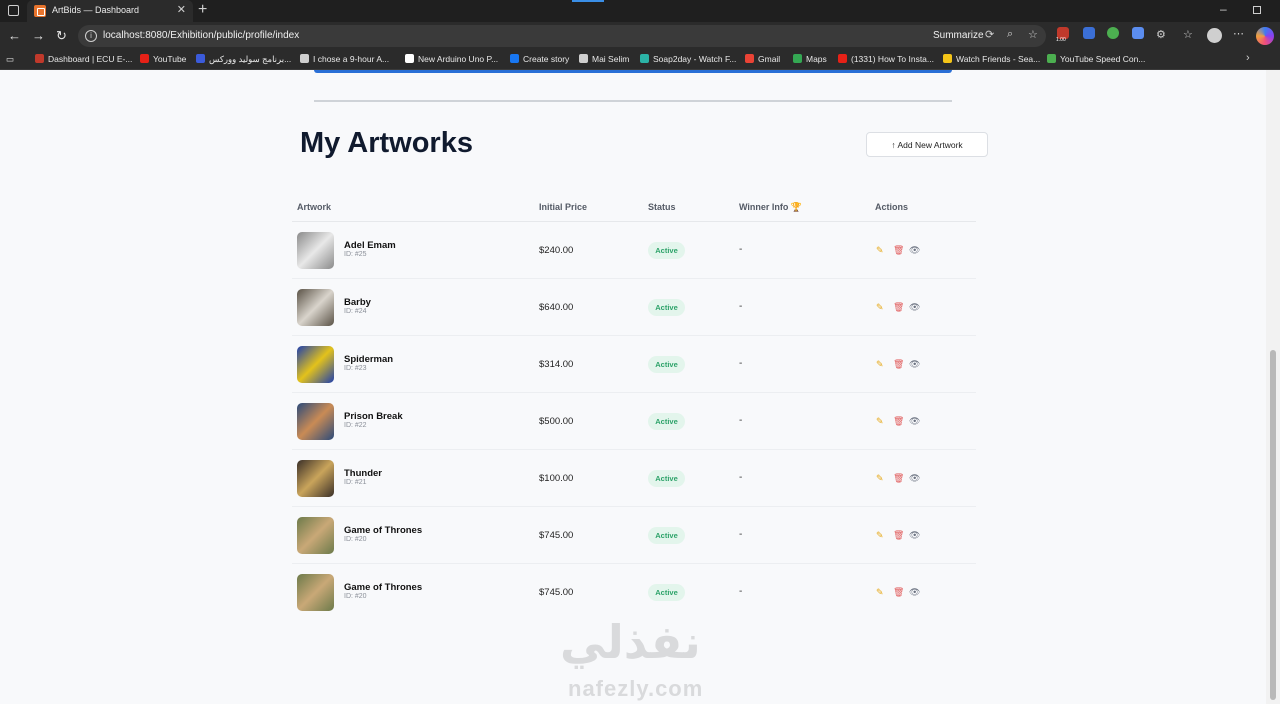  Describe the element at coordinates (202, 10) in the screenshot. I see `new-tab-button: +` at that location.